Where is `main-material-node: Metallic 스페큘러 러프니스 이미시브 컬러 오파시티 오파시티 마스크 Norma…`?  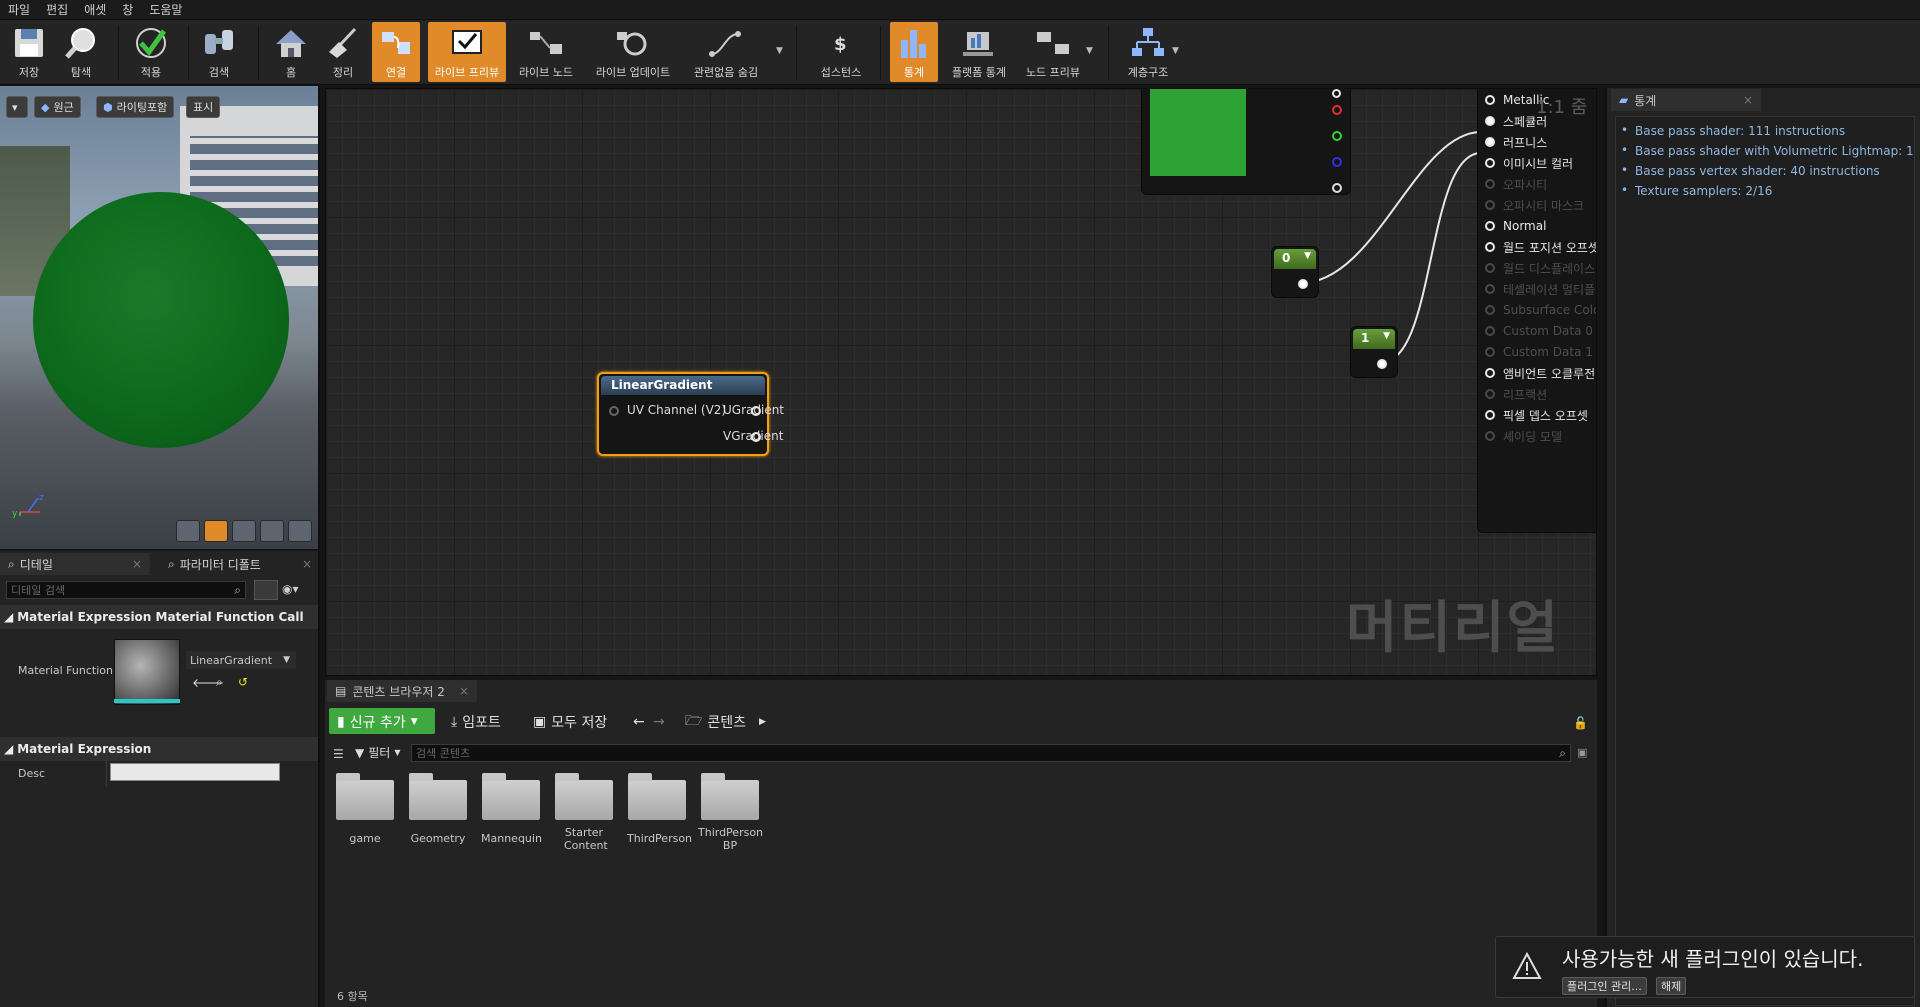
main-material-node: Metallic 스페큘러 러프니스 이미시브 컬러 오파시티 오파시티 마스크 Norma… is located at coordinates (1536, 311).